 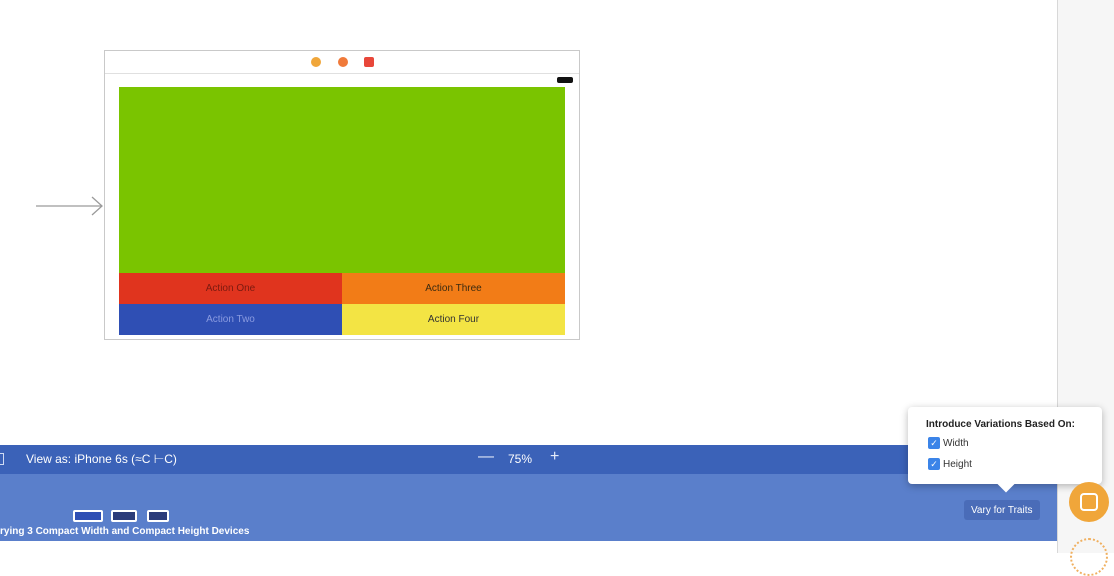 I want to click on height-option: ✓ Height, so click(x=950, y=464).